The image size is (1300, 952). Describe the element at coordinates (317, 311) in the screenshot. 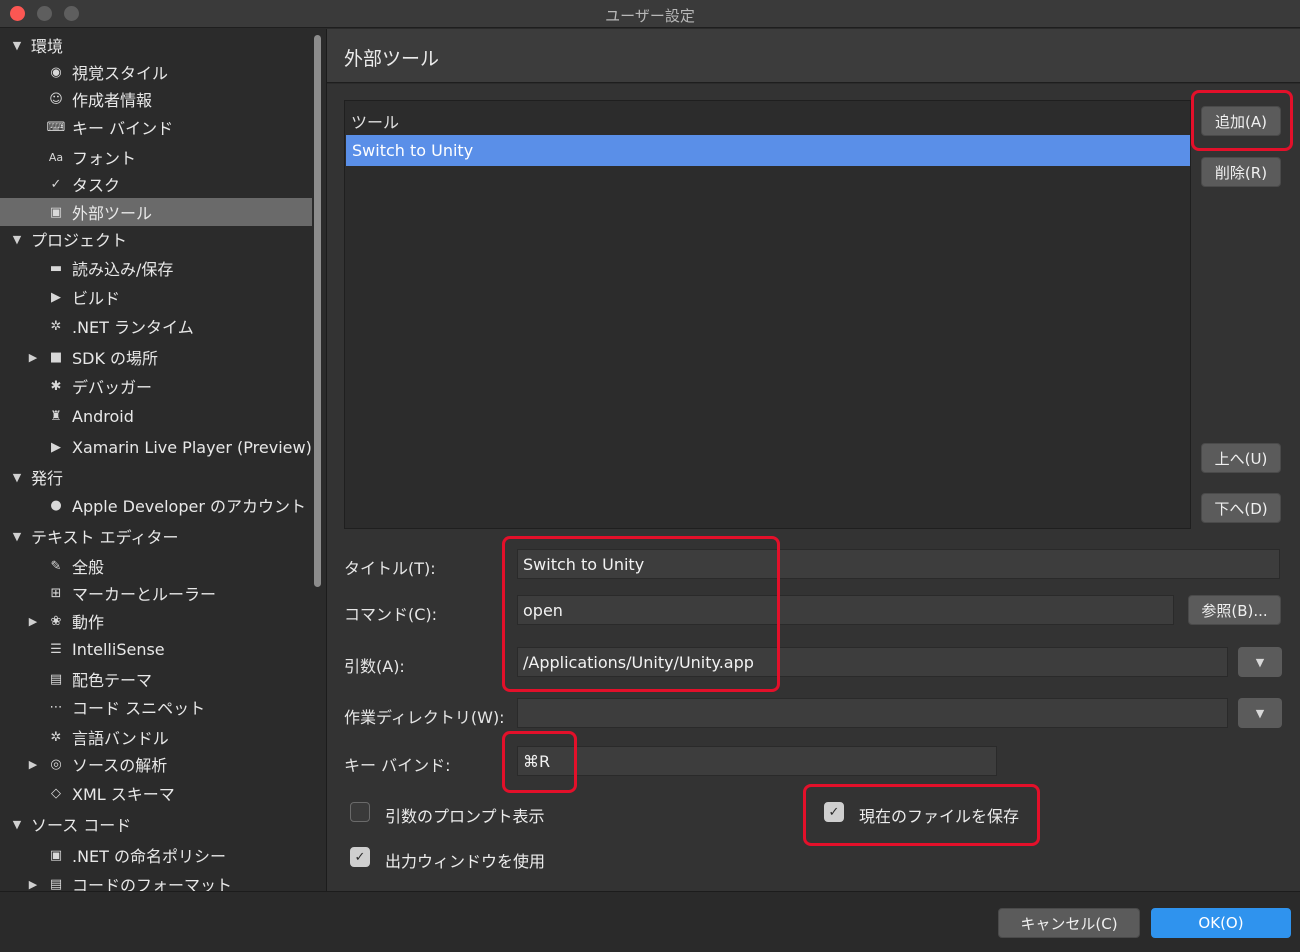

I see `sidebar-scrollbar` at that location.